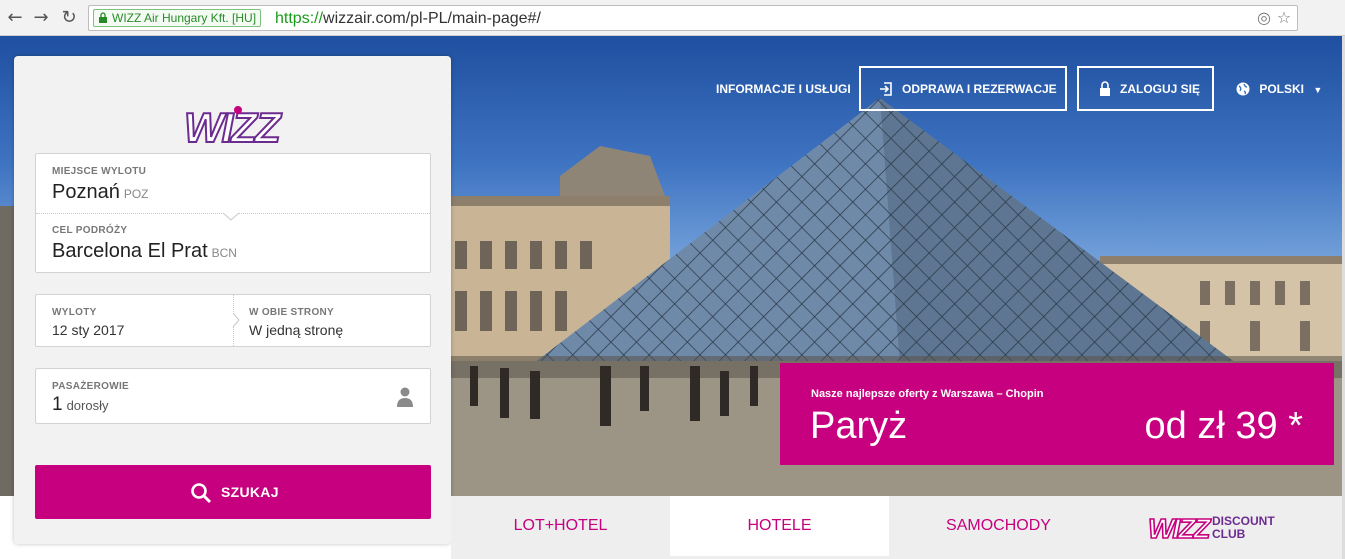 The width and height of the screenshot is (1345, 559). Describe the element at coordinates (1105, 88) in the screenshot. I see `padlock-icon` at that location.